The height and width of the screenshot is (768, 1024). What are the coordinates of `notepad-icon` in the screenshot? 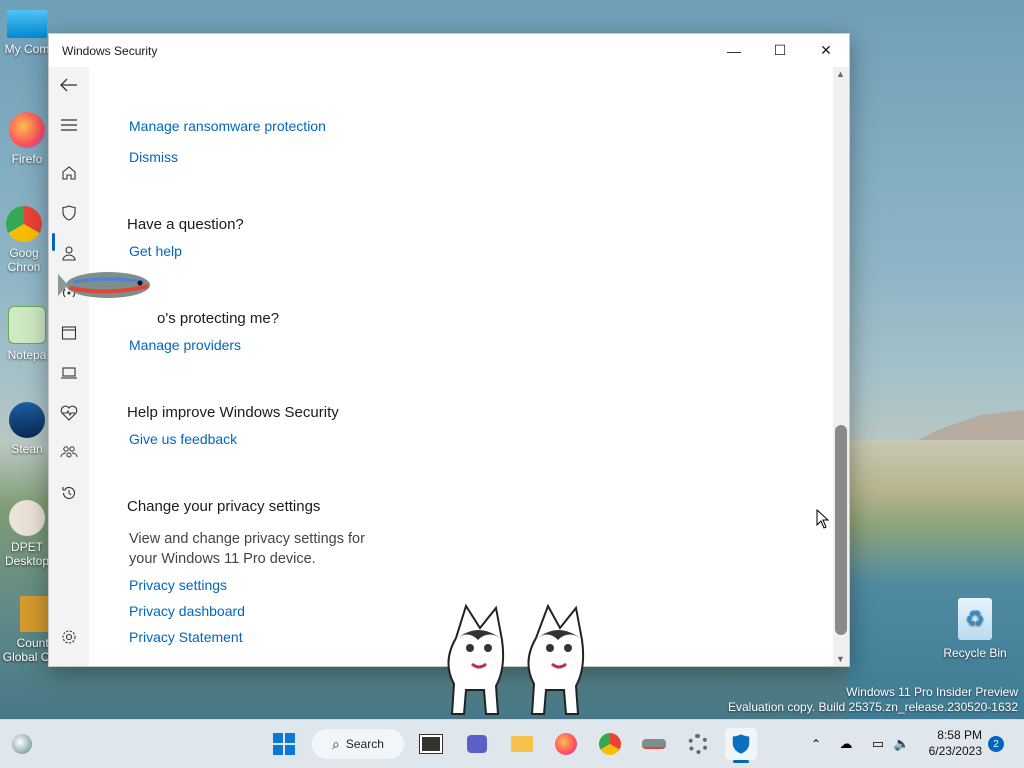 It's located at (27, 325).